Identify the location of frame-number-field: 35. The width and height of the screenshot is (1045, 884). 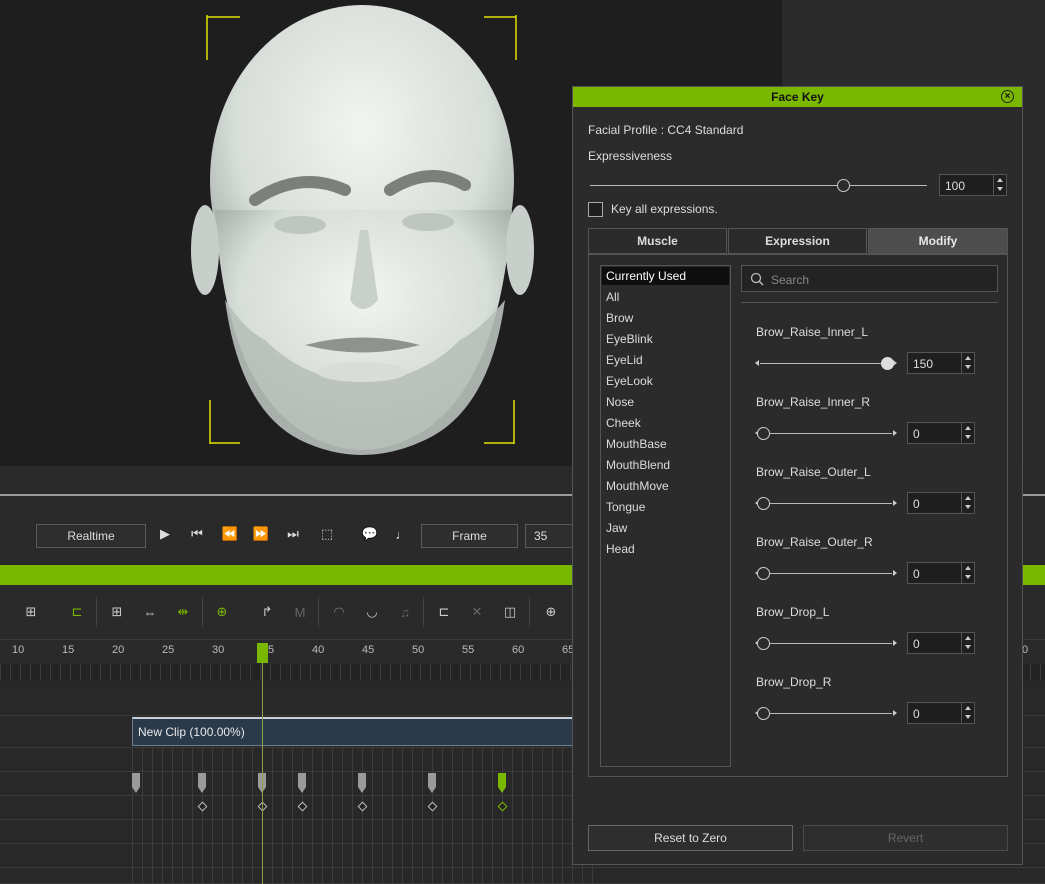
(549, 536).